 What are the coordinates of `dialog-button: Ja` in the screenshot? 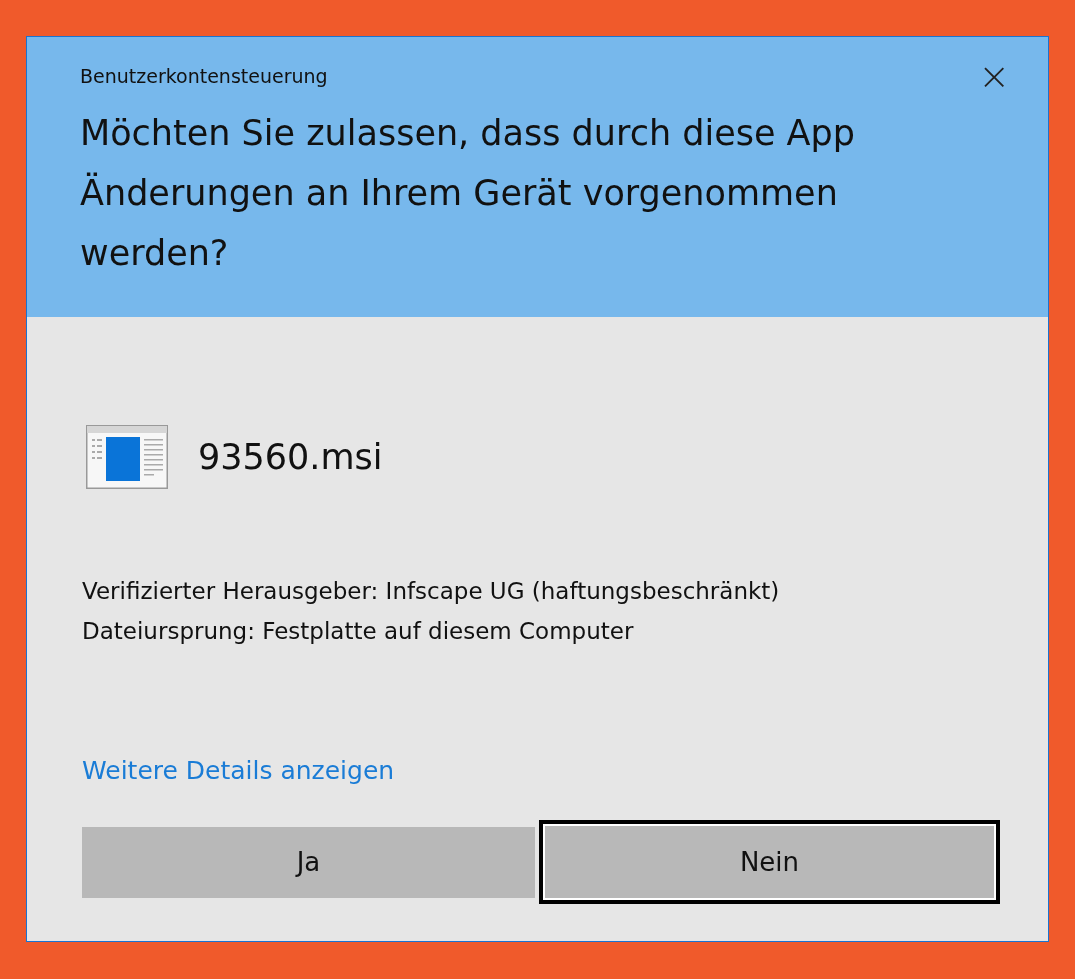 It's located at (308, 862).